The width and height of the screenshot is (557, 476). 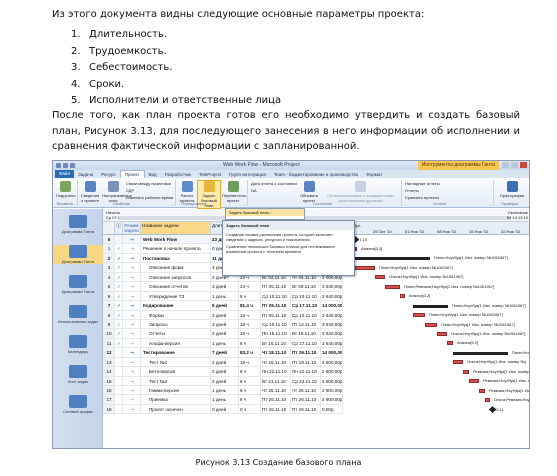 What do you see at coordinates (78, 254) in the screenshot?
I see `view-gantt-2: Диаграмма Ганта` at bounding box center [78, 254].